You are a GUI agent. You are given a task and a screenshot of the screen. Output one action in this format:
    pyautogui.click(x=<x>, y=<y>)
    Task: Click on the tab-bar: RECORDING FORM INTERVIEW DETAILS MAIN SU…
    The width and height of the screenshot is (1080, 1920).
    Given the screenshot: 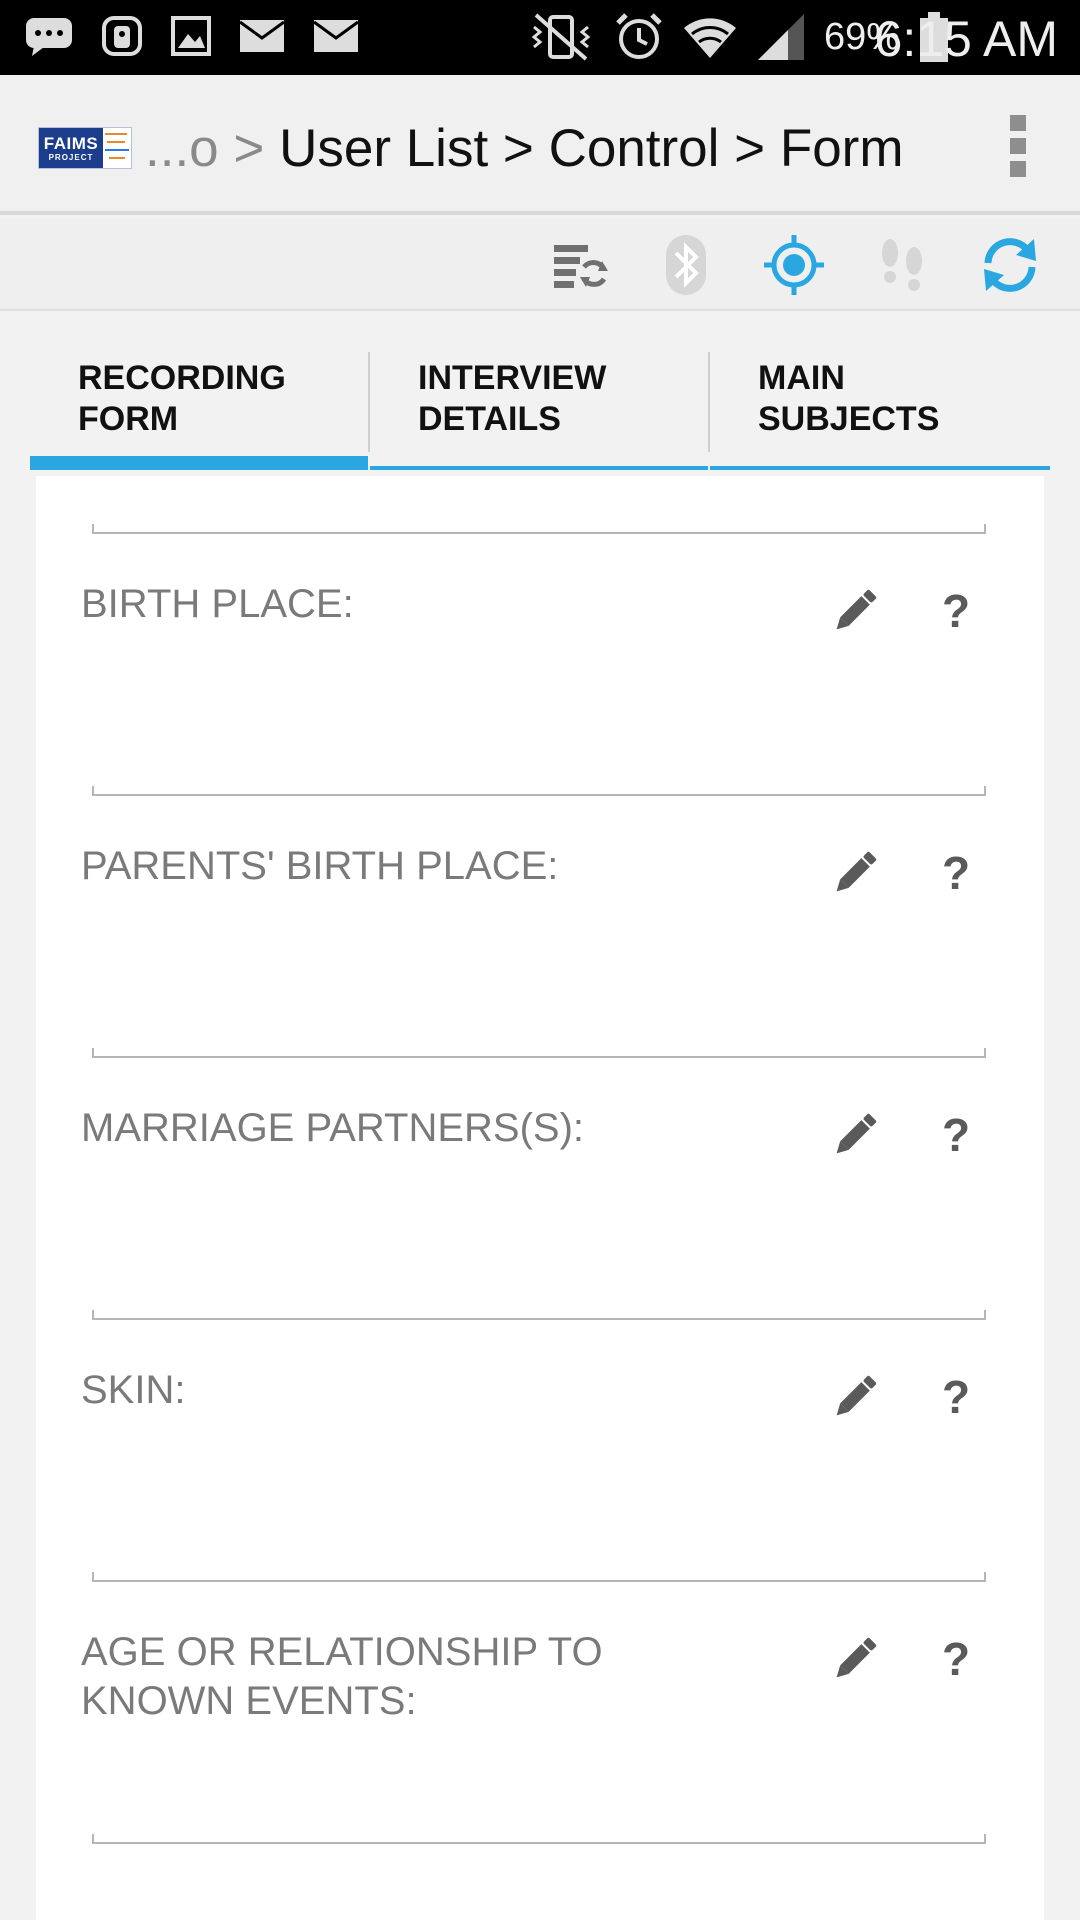 What is the action you would take?
    pyautogui.click(x=540, y=405)
    